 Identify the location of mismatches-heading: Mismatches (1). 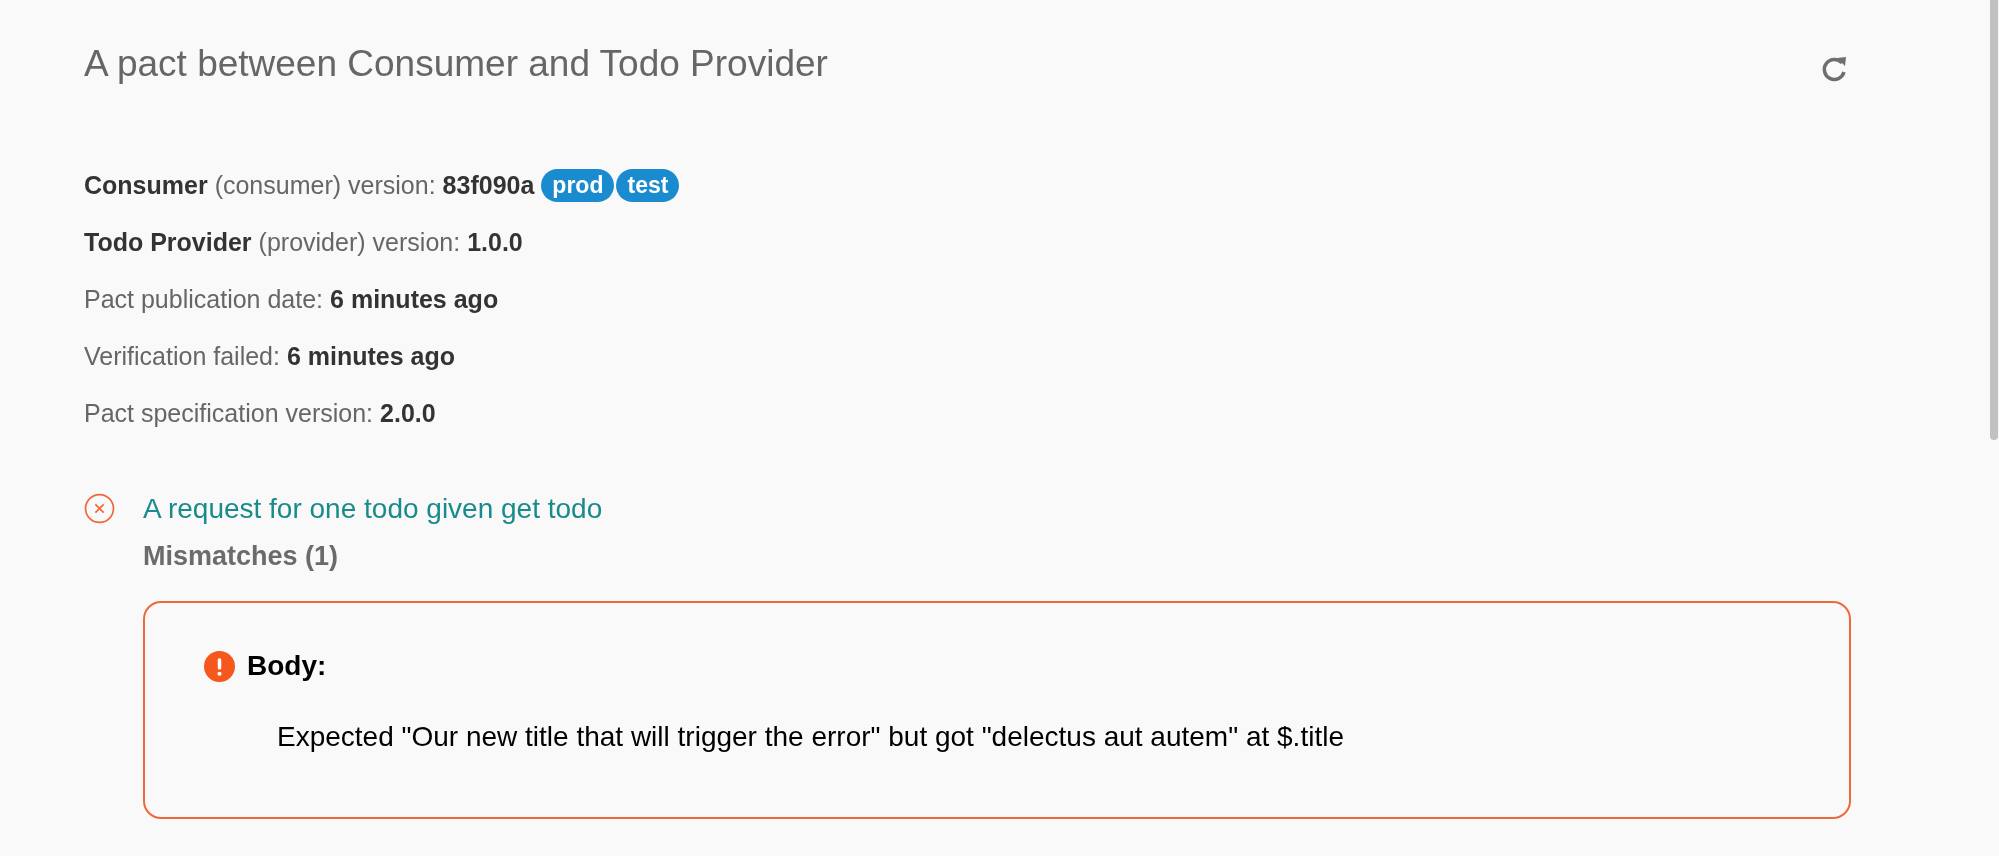
(241, 556).